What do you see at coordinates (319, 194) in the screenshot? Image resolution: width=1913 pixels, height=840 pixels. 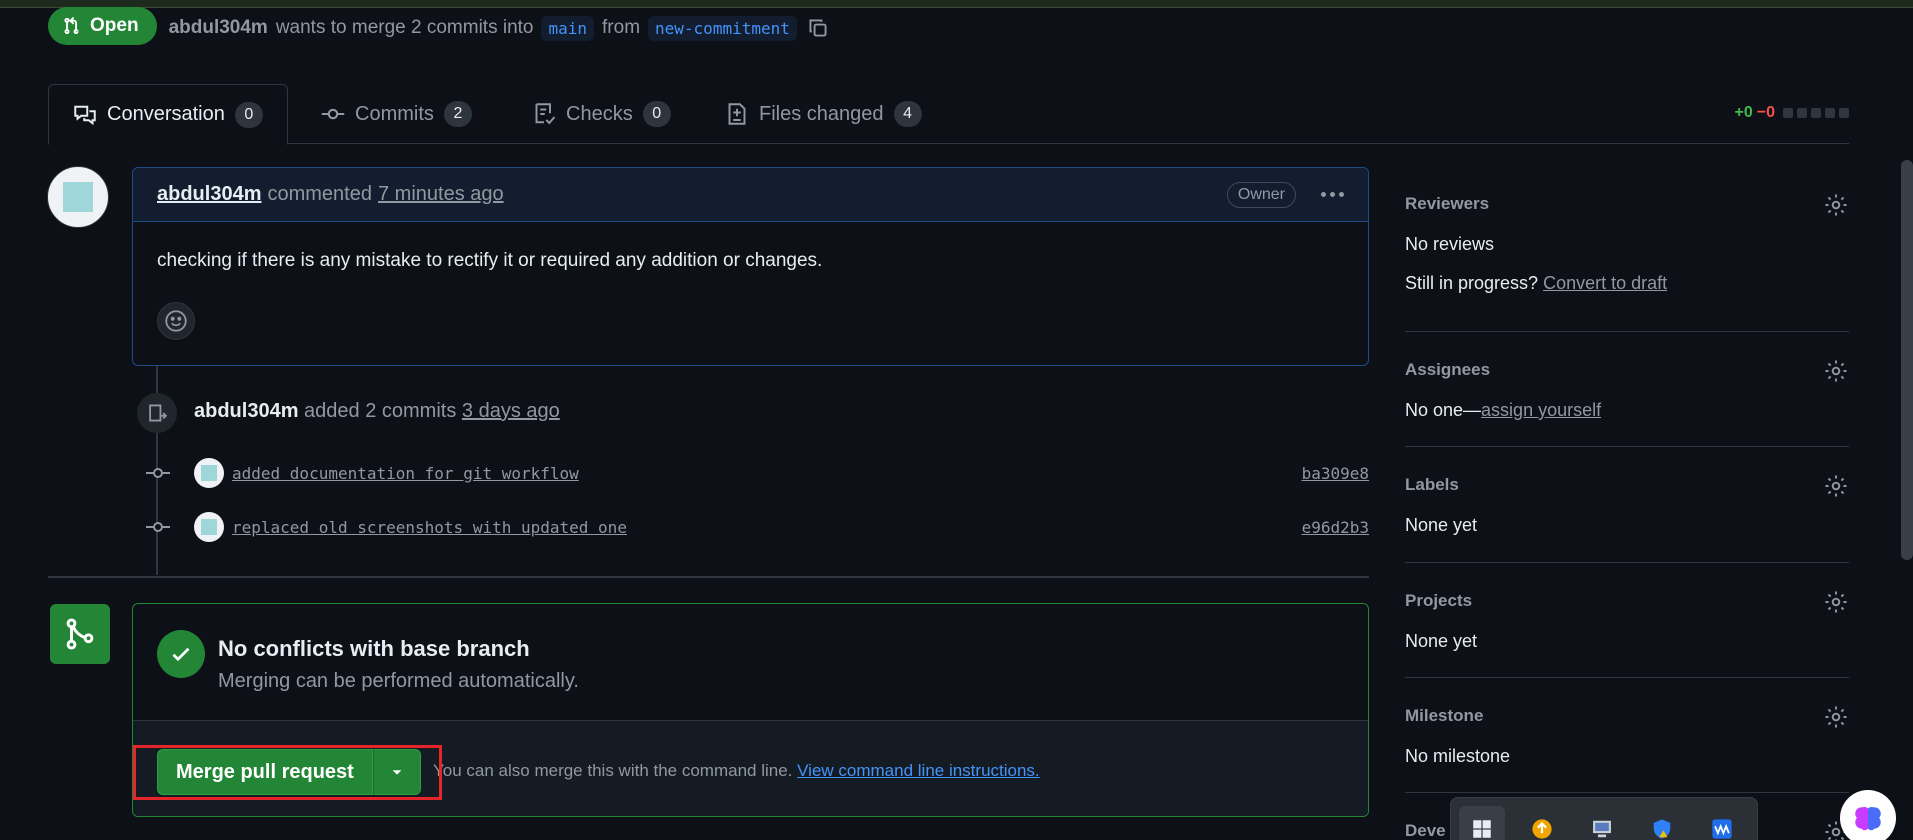 I see `comment-verb: commented` at bounding box center [319, 194].